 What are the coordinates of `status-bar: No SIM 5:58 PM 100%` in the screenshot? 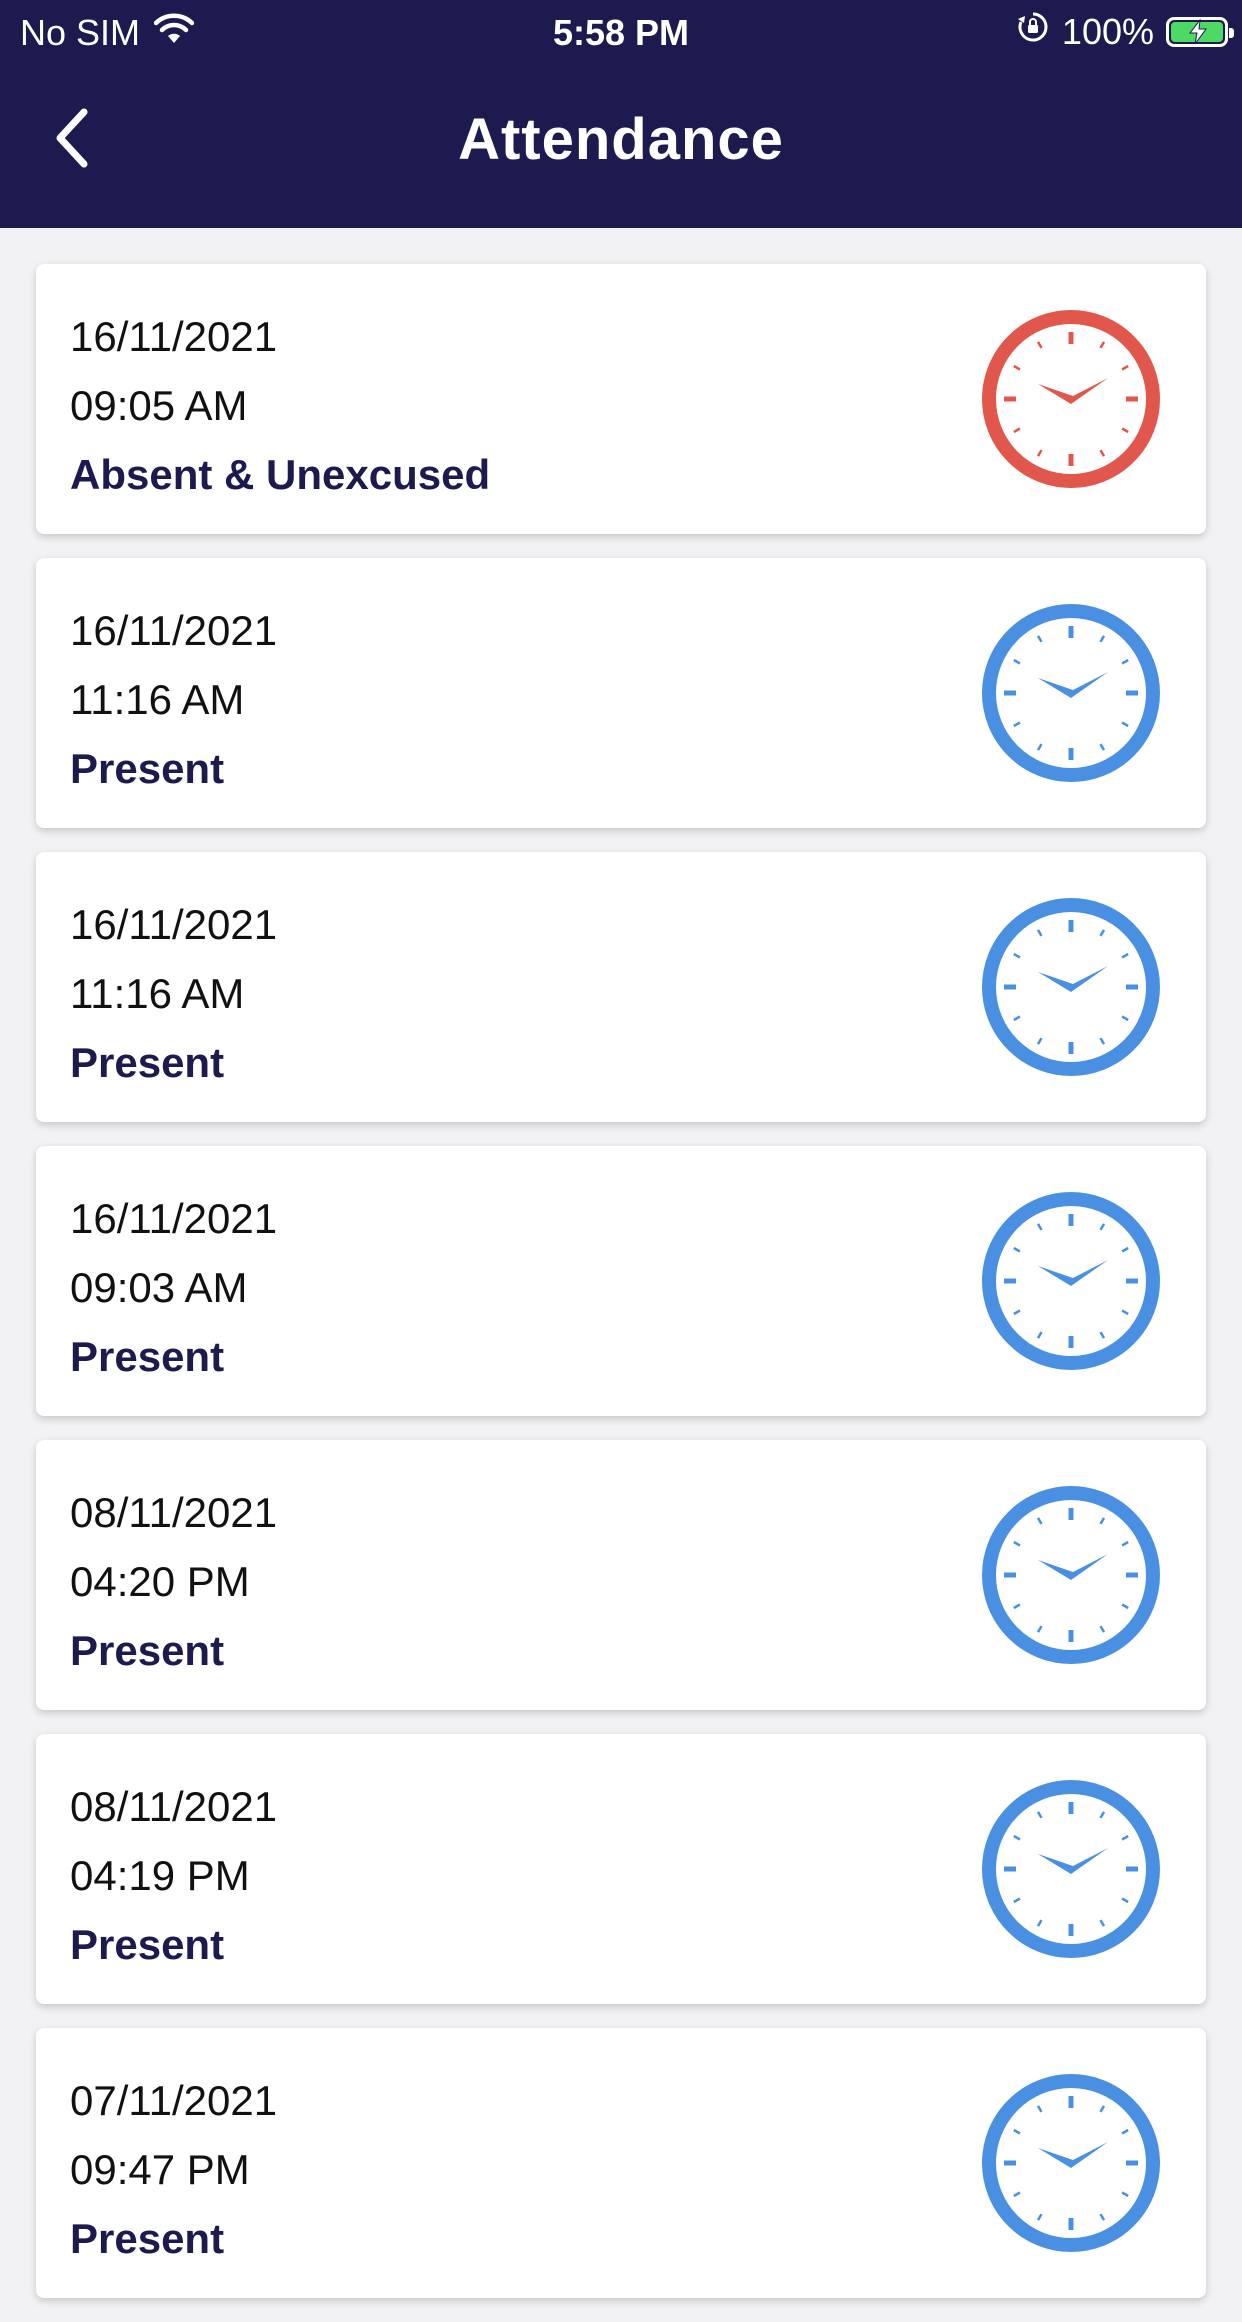 It's located at (621, 31).